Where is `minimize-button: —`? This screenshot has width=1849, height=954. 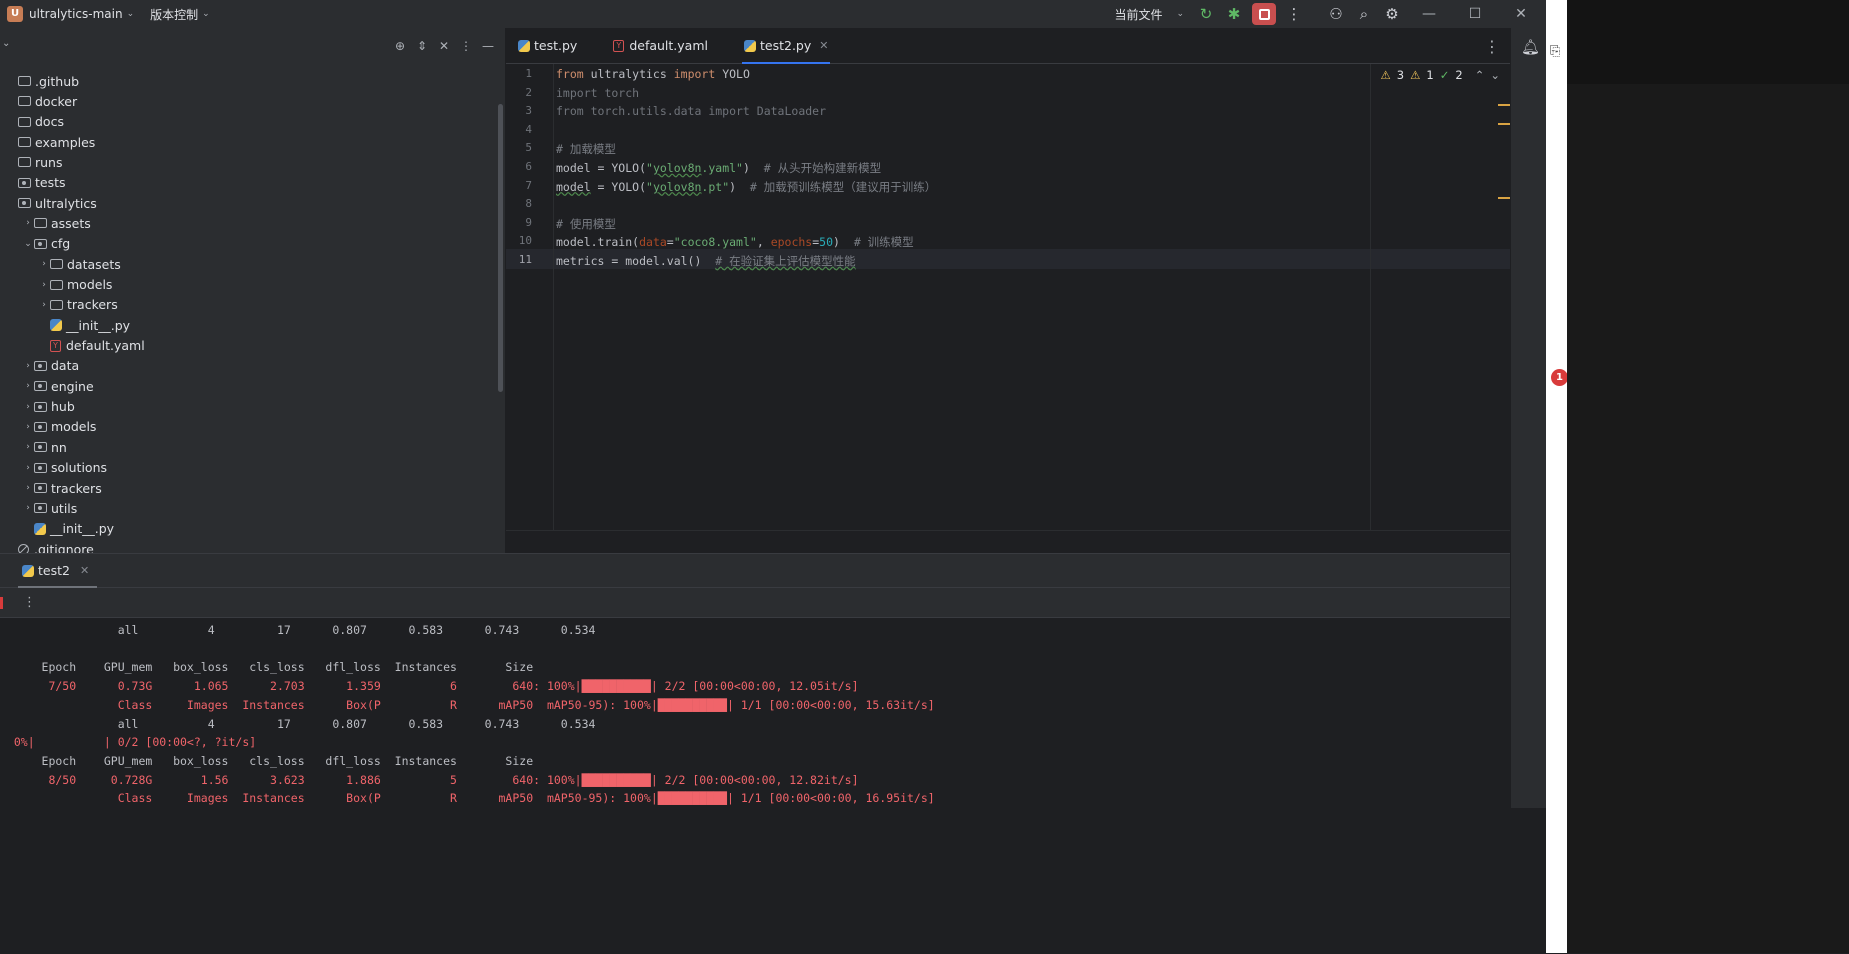
minimize-button: — is located at coordinates (1429, 14).